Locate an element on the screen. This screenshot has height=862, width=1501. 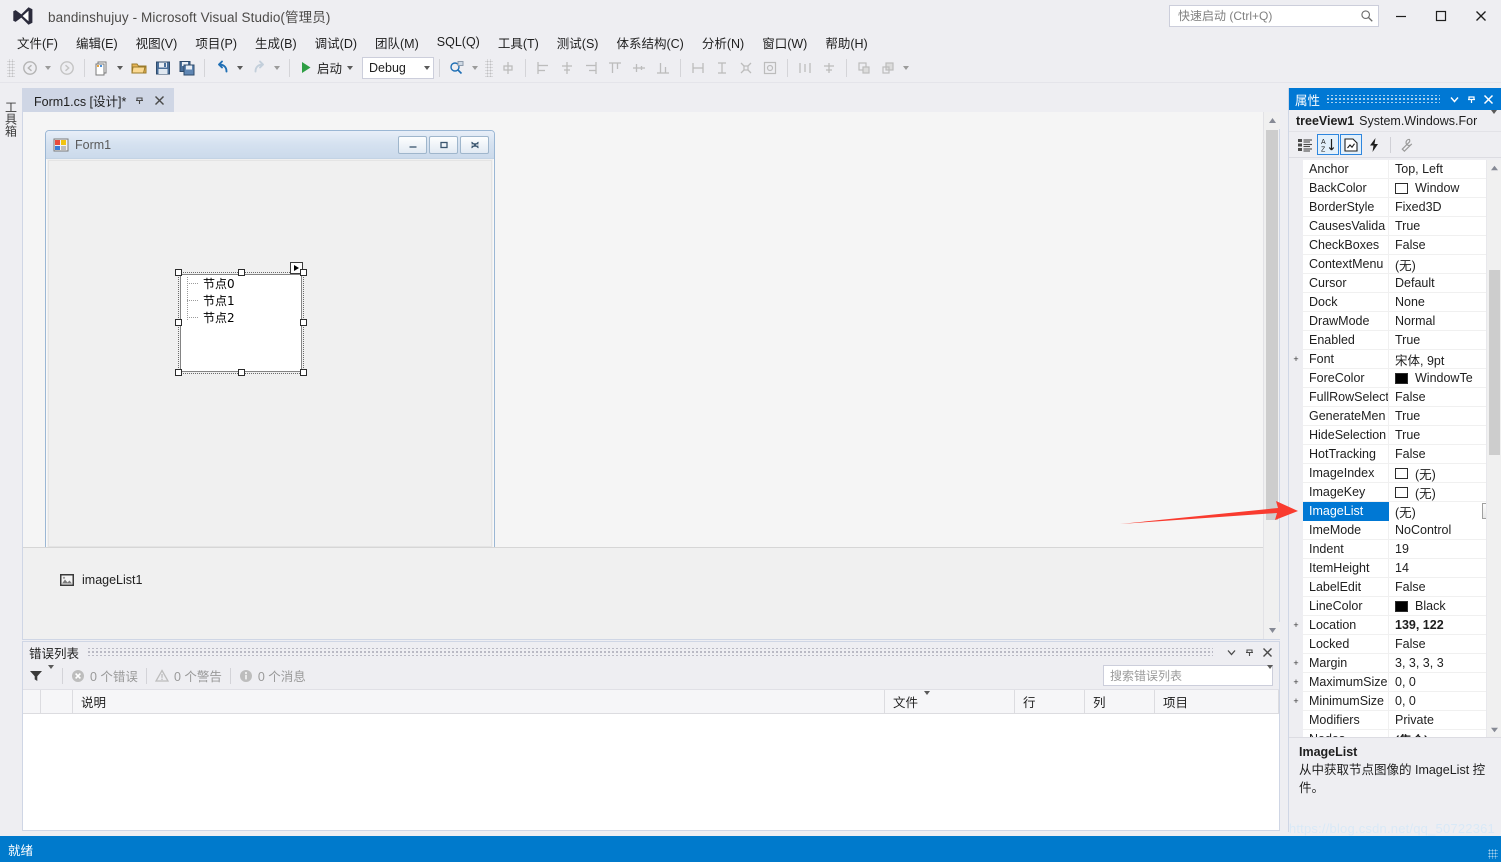
property-row-drawmode: DrawMode Normal is located at coordinates (1395, 321).